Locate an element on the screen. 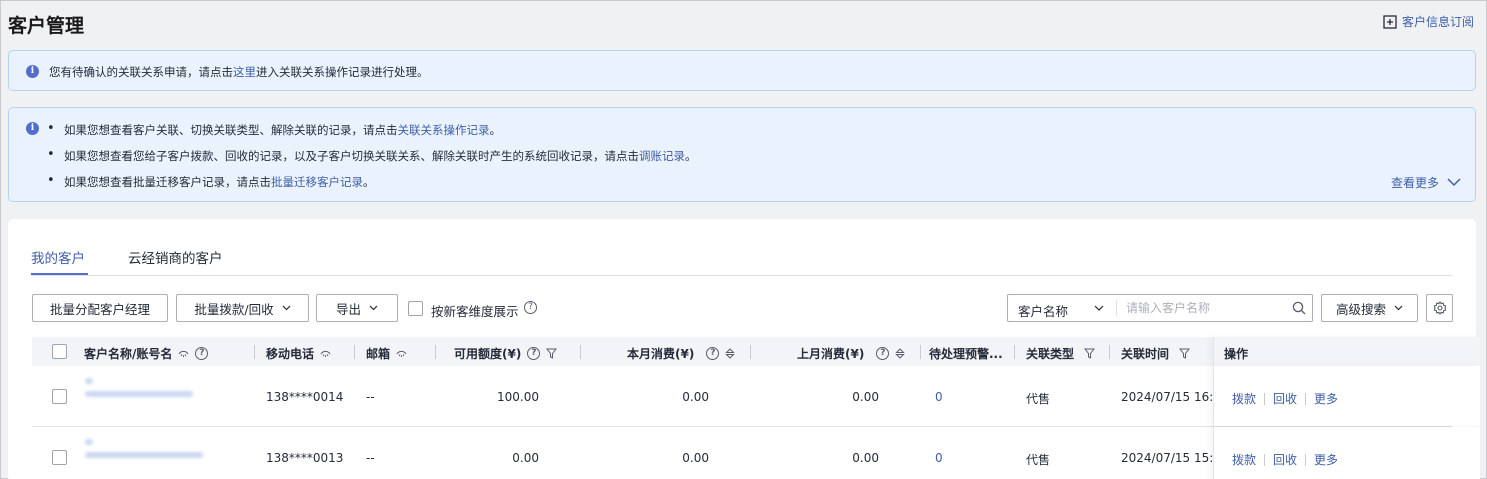 Image resolution: width=1487 pixels, height=479 pixels. here-link: 这里 is located at coordinates (244, 72).